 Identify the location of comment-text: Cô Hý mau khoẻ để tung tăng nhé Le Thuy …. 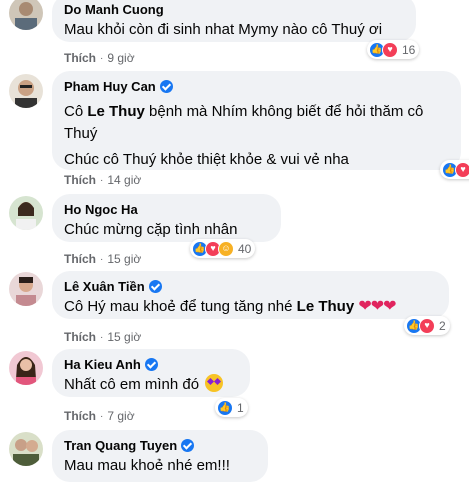
(230, 306).